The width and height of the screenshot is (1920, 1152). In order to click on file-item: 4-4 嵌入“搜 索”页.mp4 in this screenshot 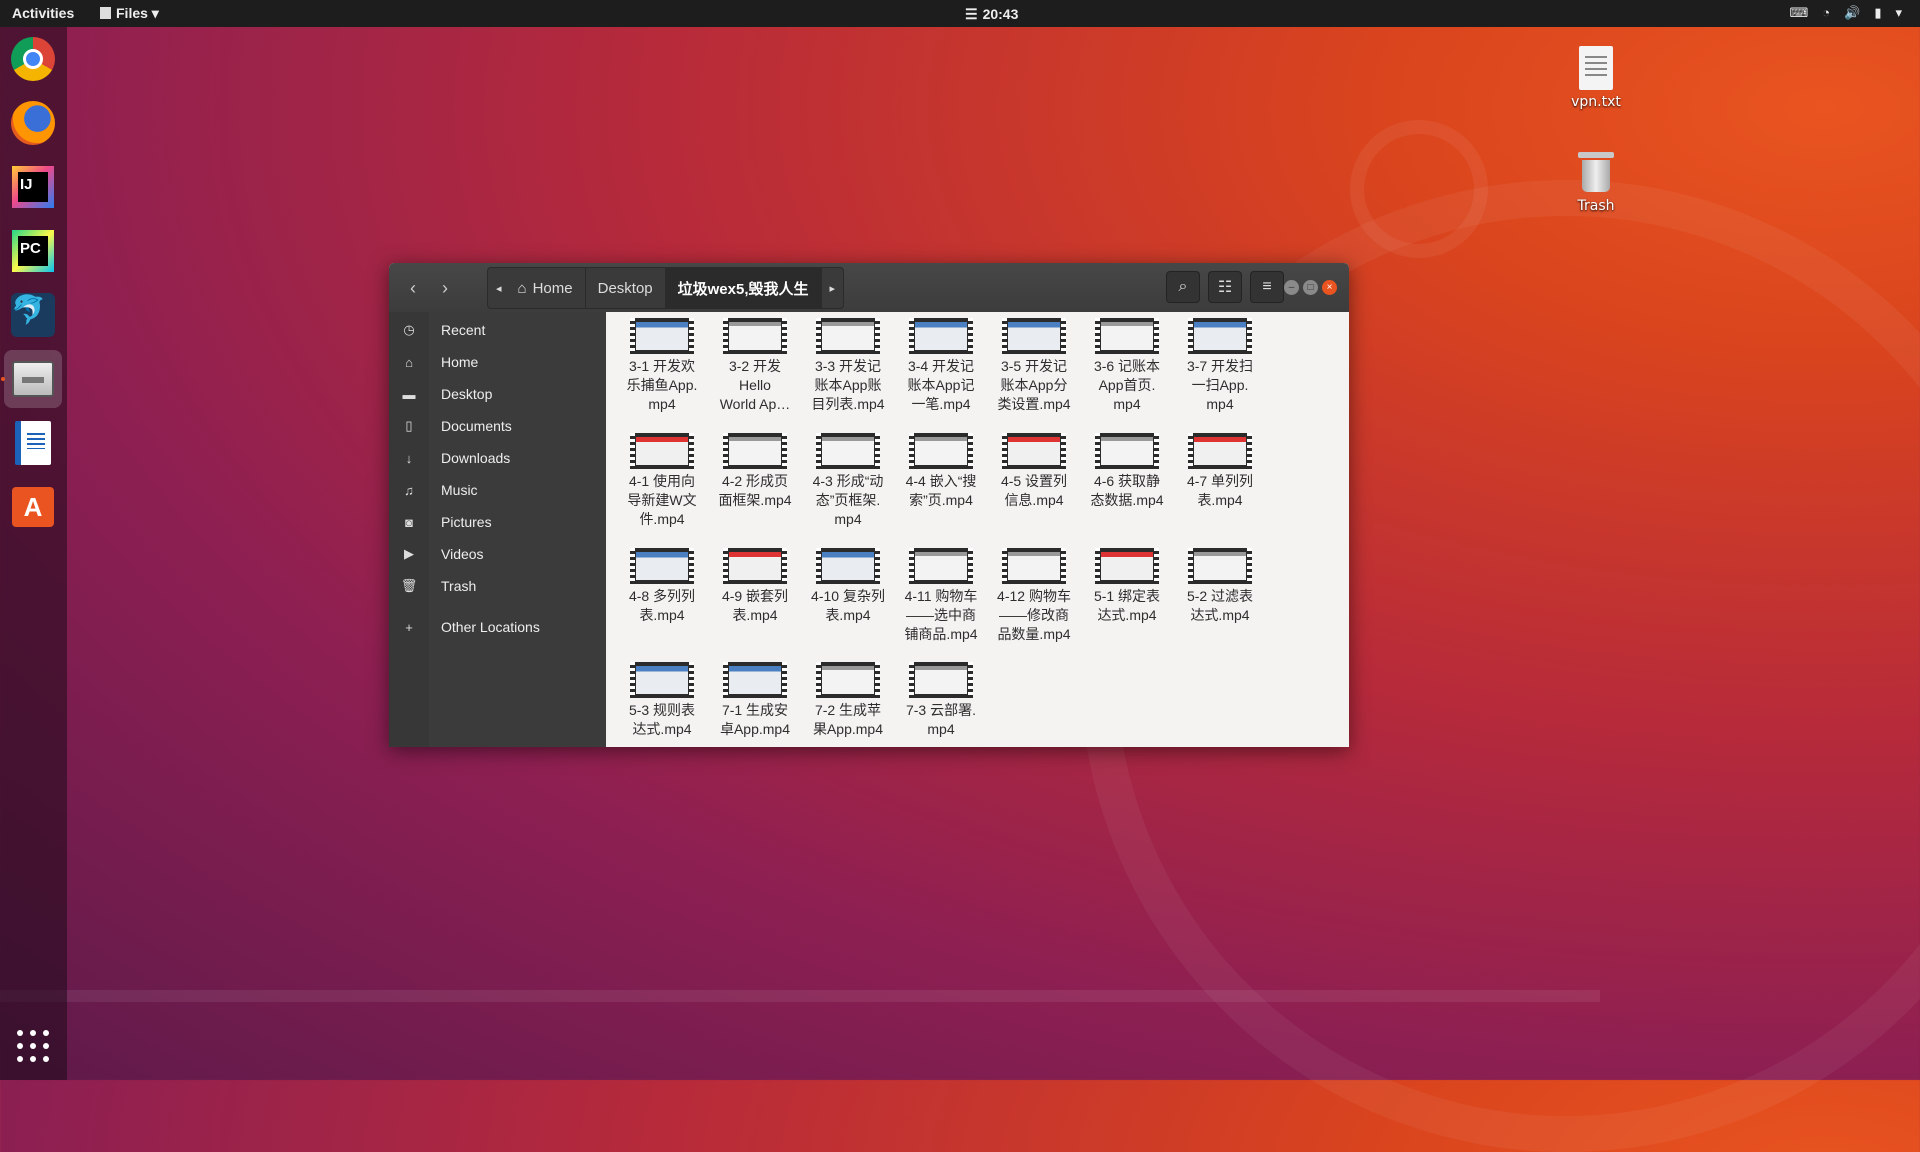, I will do `click(941, 468)`.